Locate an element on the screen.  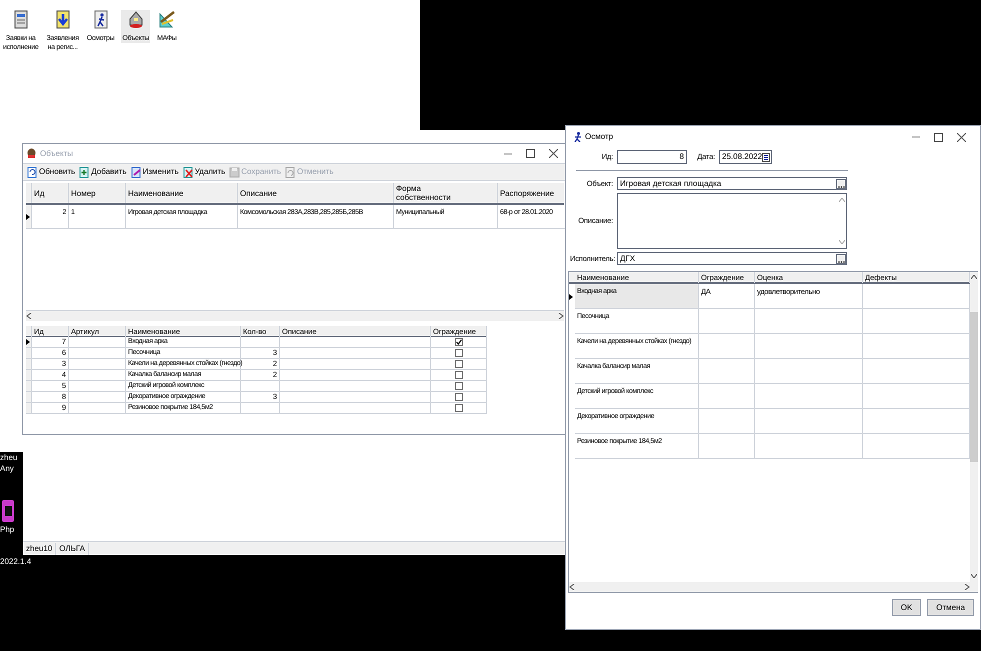
triangle-ruler-icon is located at coordinates (167, 19).